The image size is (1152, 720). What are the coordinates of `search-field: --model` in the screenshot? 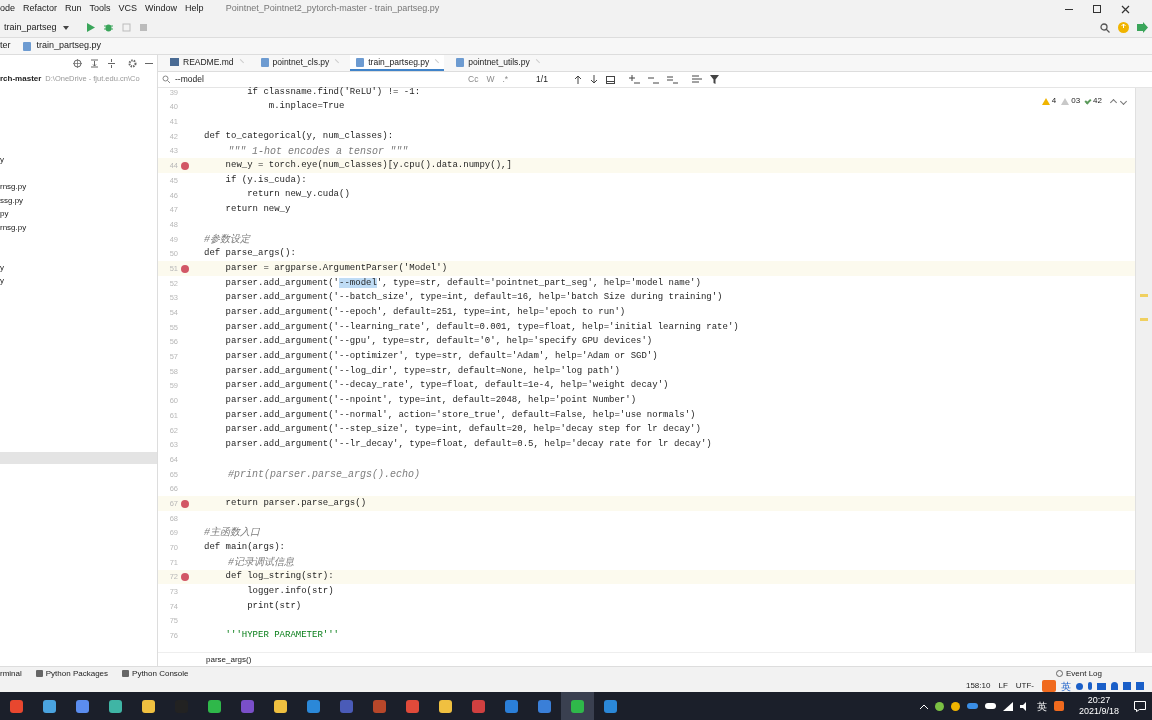 It's located at (303, 79).